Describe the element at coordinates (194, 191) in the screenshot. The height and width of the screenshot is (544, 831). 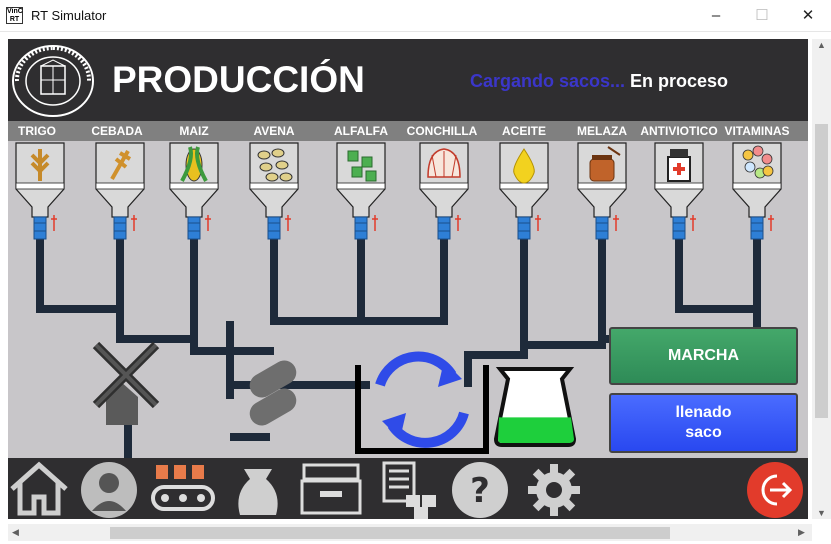
I see `hopper-maiz` at that location.